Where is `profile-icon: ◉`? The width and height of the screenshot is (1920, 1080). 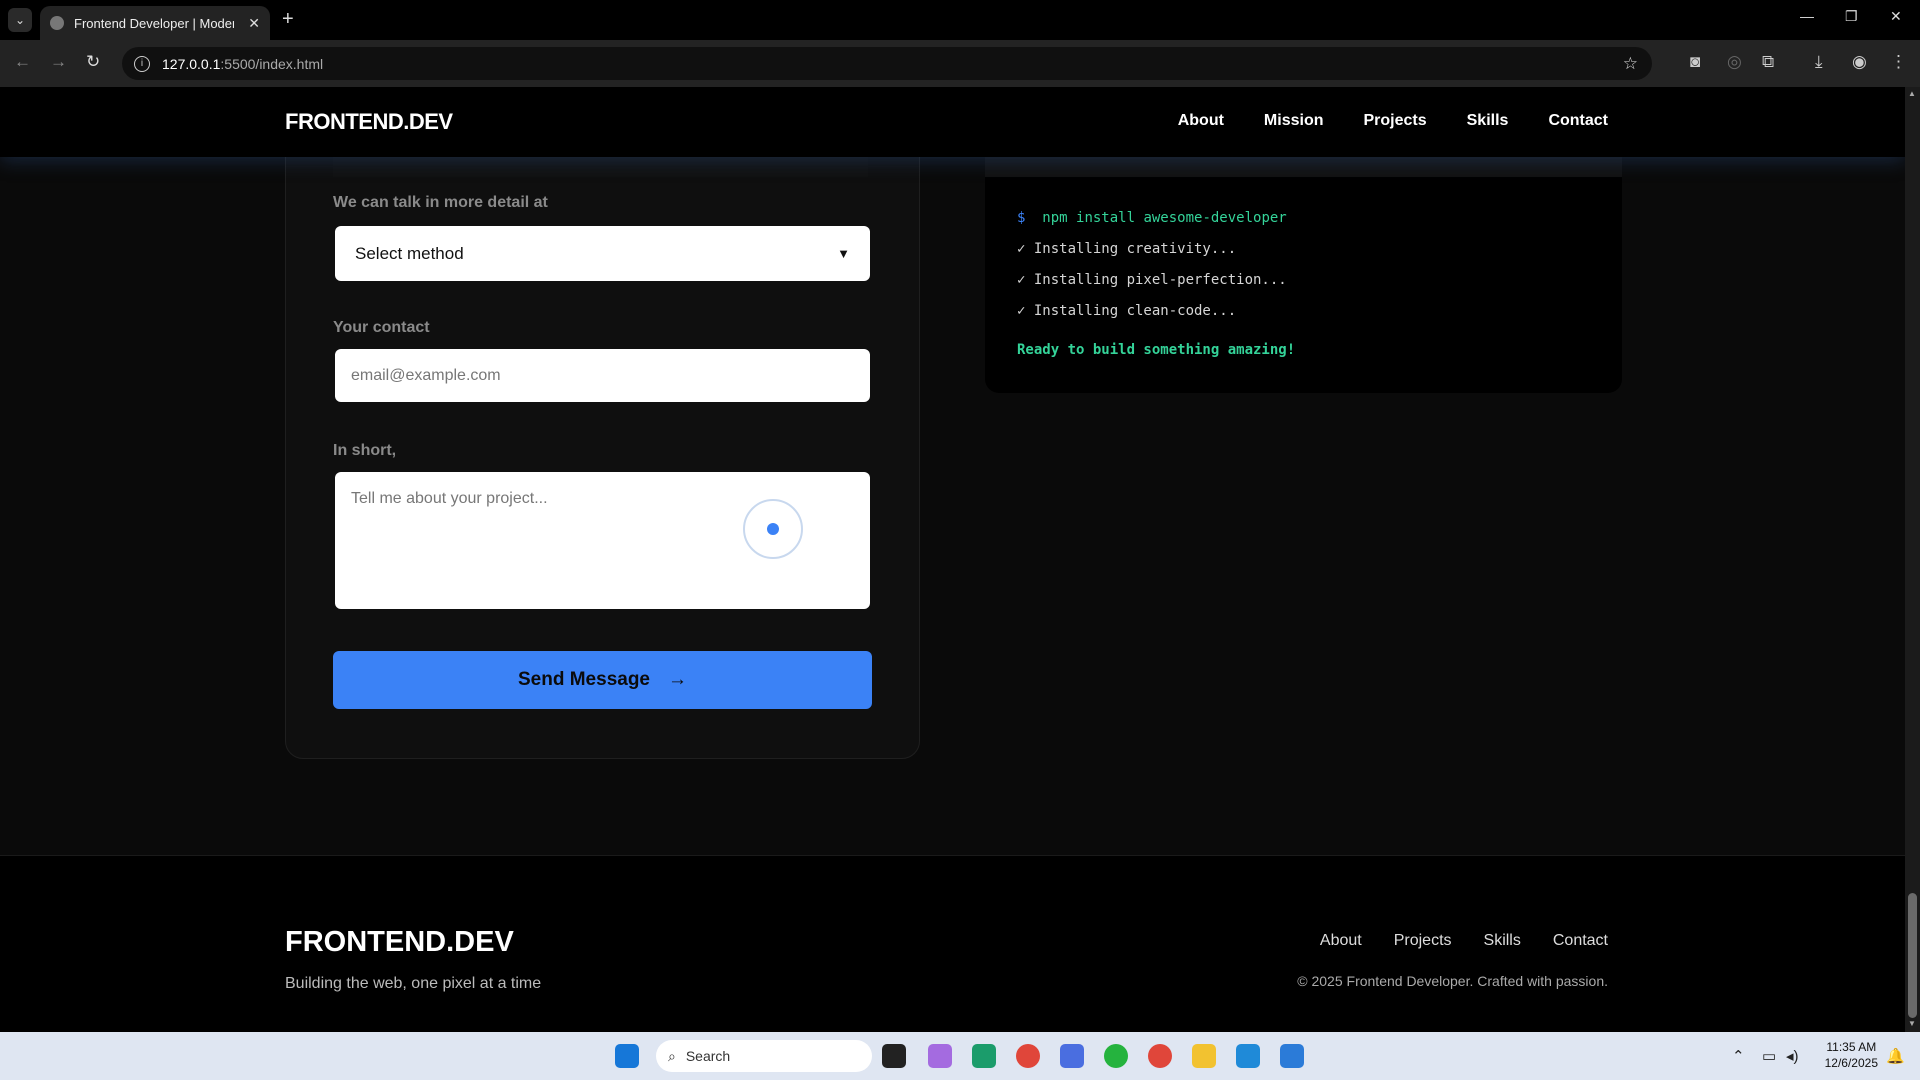 profile-icon: ◉ is located at coordinates (1859, 62).